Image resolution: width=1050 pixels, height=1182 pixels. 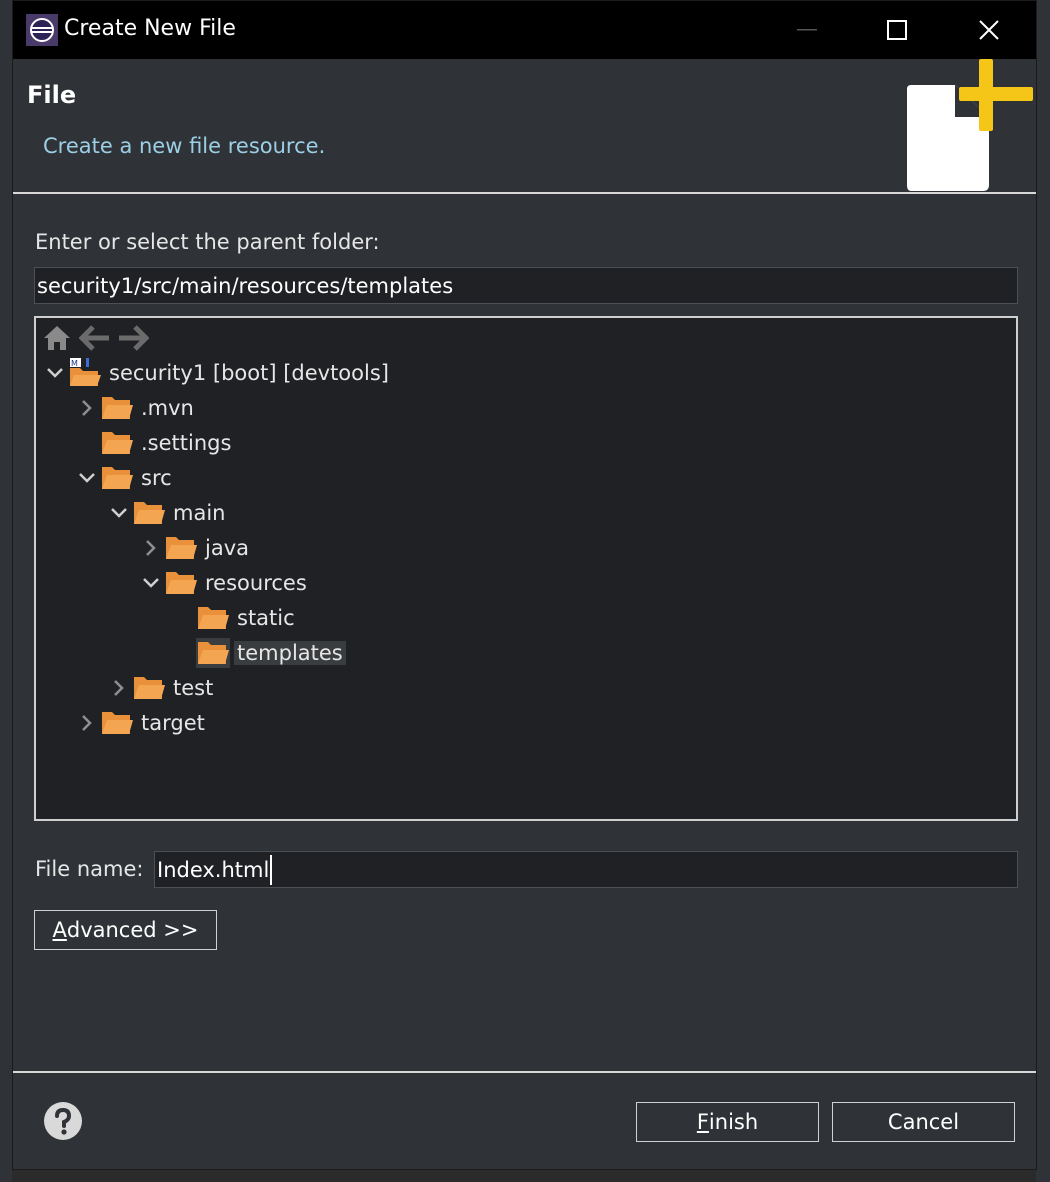 I want to click on advanced-button: Advanced >>, so click(x=125, y=930).